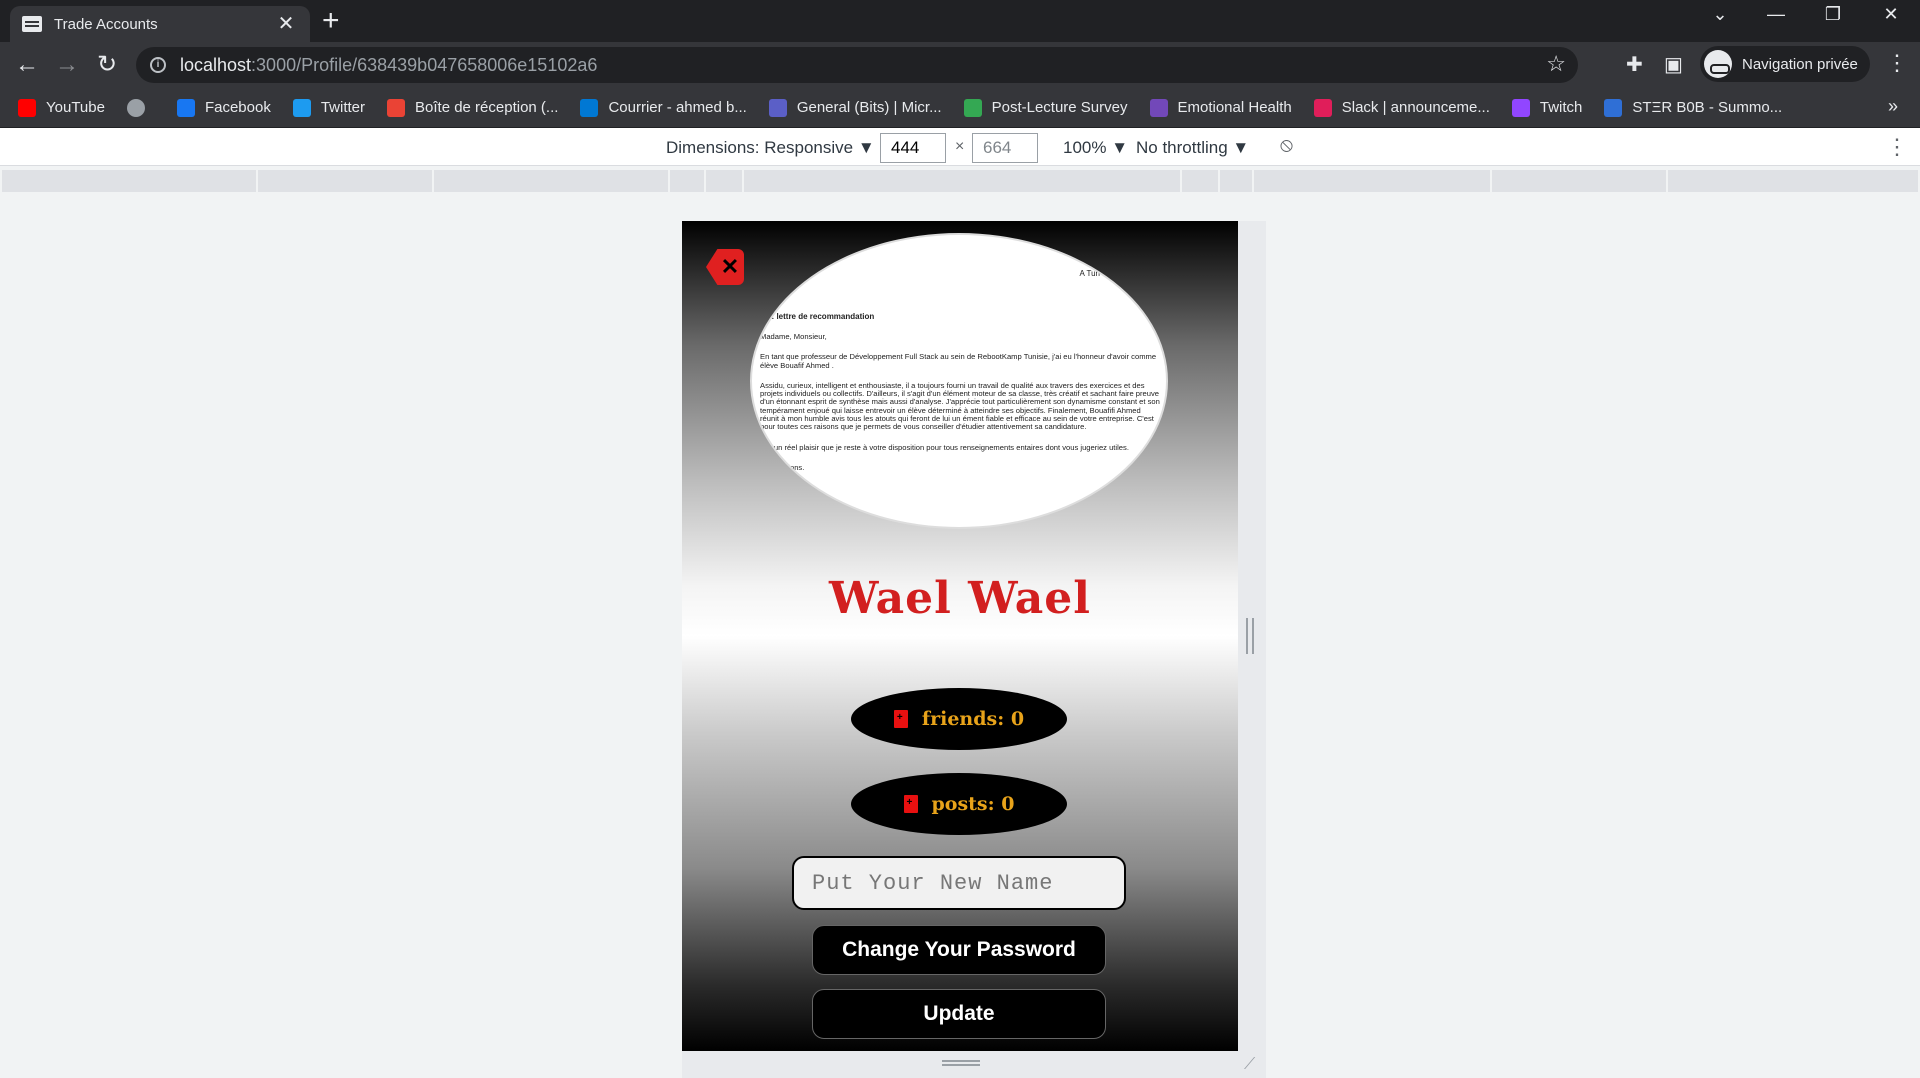 Image resolution: width=1920 pixels, height=1078 pixels. I want to click on device-menu-icon: ⋮, so click(1897, 147).